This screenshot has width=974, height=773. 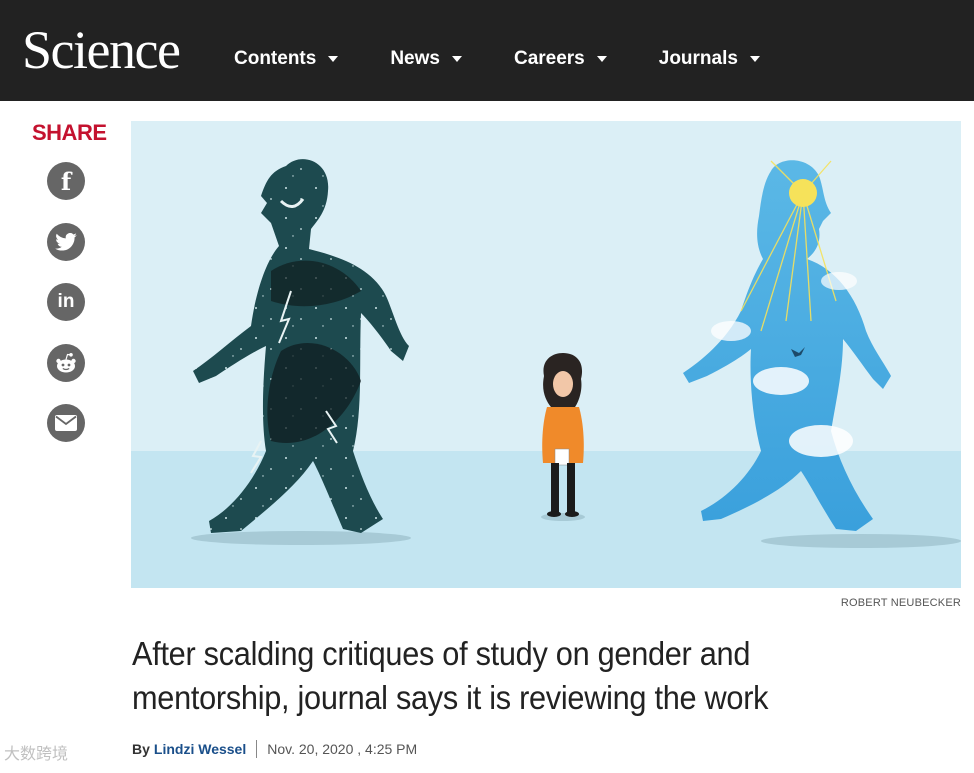 I want to click on top-navigation-bar: Science Contents News Careers Journals, so click(x=487, y=50).